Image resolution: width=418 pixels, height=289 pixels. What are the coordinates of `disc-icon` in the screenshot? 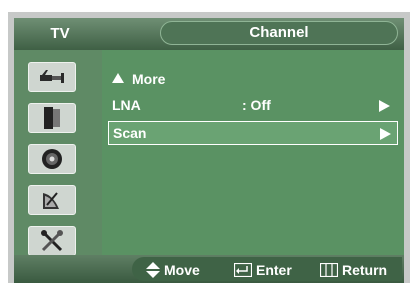 It's located at (52, 159).